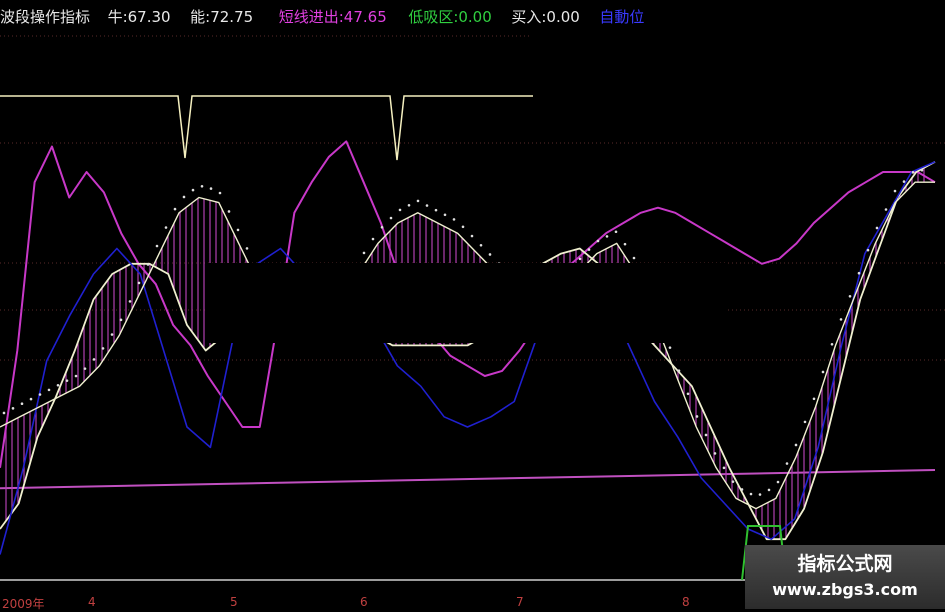  What do you see at coordinates (200, 17) in the screenshot?
I see `energy-label: 能:` at bounding box center [200, 17].